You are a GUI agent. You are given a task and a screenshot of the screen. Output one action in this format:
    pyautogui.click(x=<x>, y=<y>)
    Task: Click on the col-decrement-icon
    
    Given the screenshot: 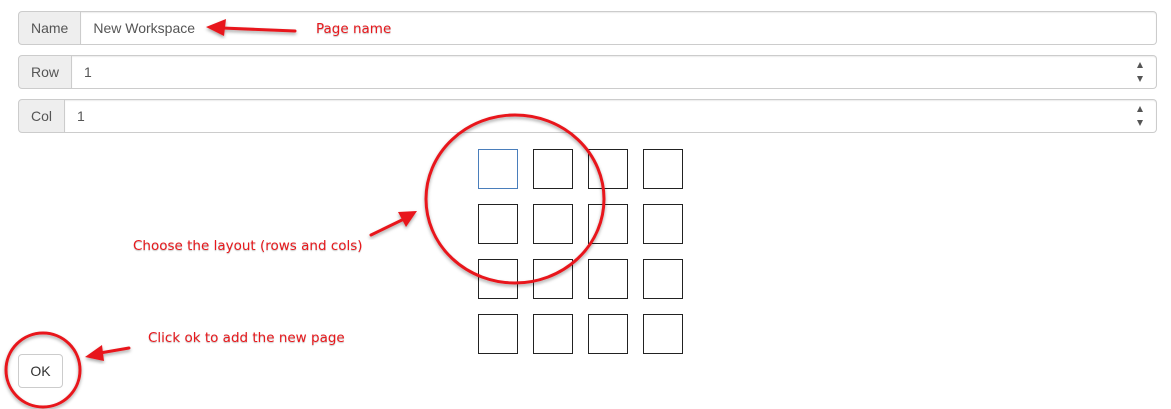 What is the action you would take?
    pyautogui.click(x=1140, y=123)
    